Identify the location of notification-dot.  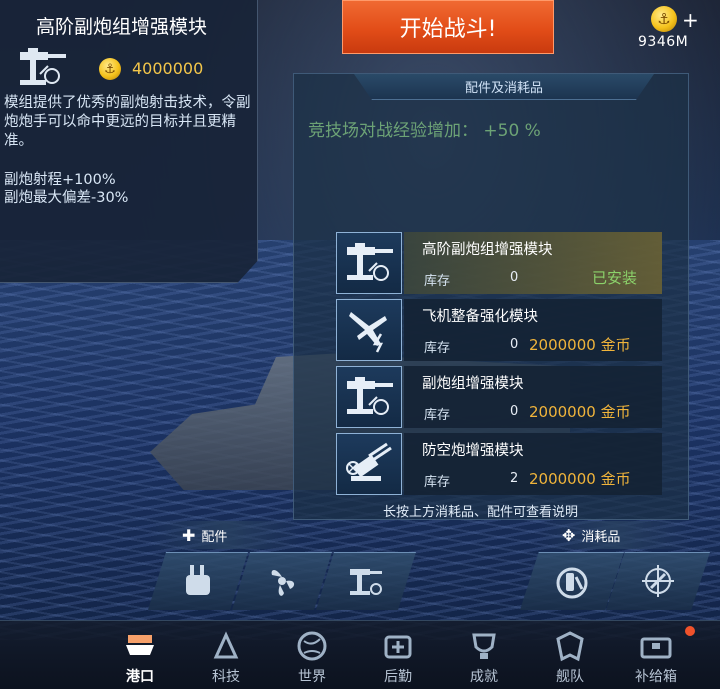
(690, 631).